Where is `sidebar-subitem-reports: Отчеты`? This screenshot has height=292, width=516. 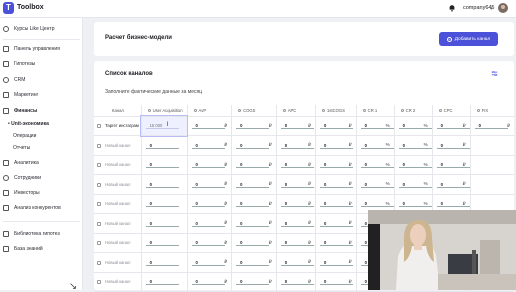
sidebar-subitem-reports: Отчеты is located at coordinates (21, 148).